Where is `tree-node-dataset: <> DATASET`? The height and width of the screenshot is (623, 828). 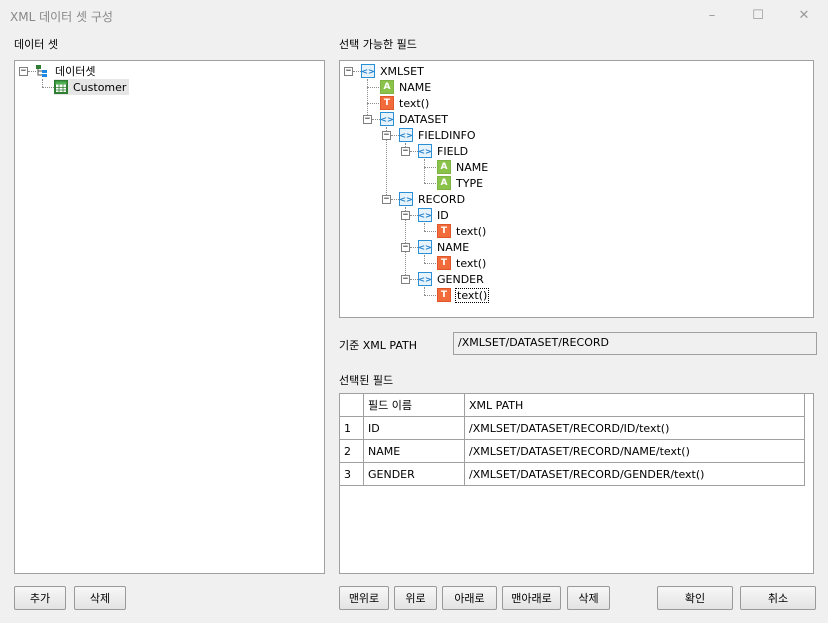 tree-node-dataset: <> DATASET is located at coordinates (414, 119).